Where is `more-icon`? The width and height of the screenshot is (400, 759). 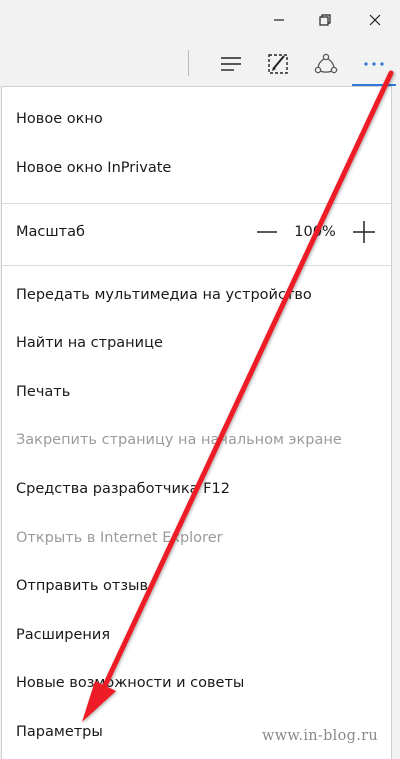
more-icon is located at coordinates (374, 64).